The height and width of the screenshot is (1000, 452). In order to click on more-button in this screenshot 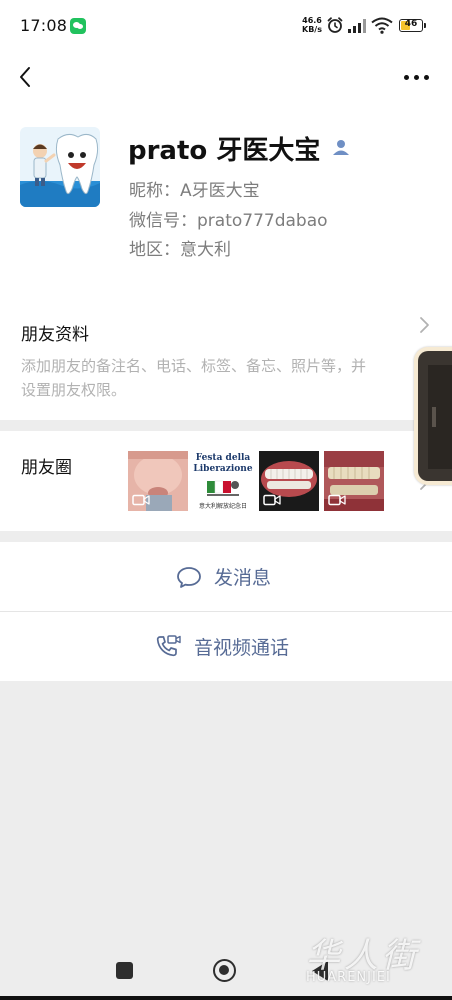, I will do `click(417, 77)`.